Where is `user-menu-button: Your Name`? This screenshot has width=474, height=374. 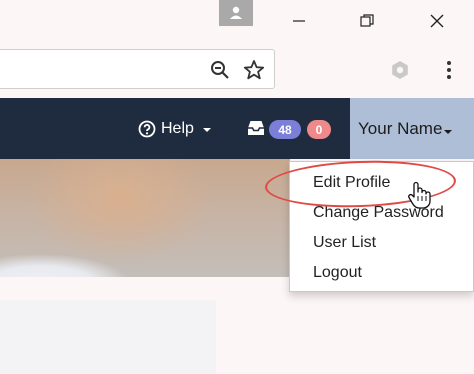
user-menu-button: Your Name is located at coordinates (412, 128).